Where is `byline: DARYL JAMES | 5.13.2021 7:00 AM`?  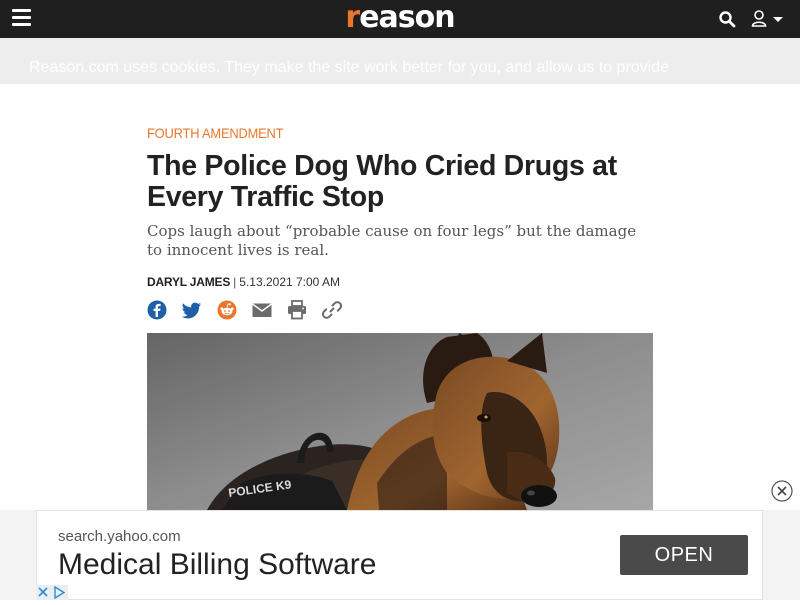
byline: DARYL JAMES | 5.13.2021 7:00 AM is located at coordinates (243, 282).